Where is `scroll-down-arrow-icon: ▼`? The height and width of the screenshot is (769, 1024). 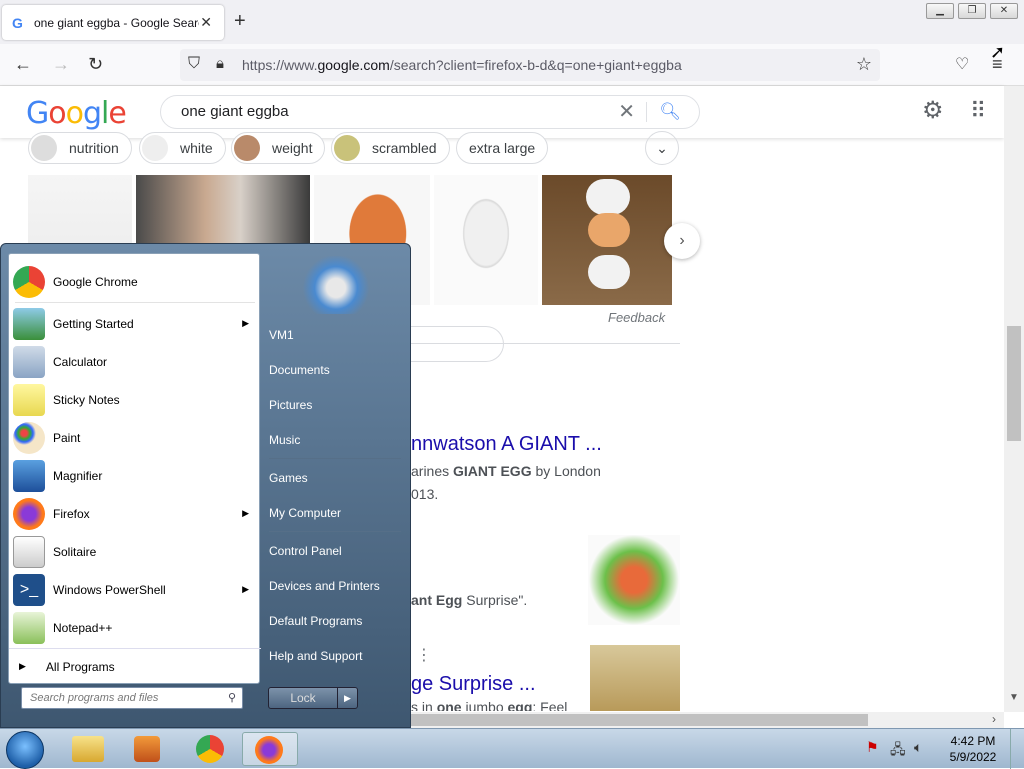 scroll-down-arrow-icon: ▼ is located at coordinates (1014, 697).